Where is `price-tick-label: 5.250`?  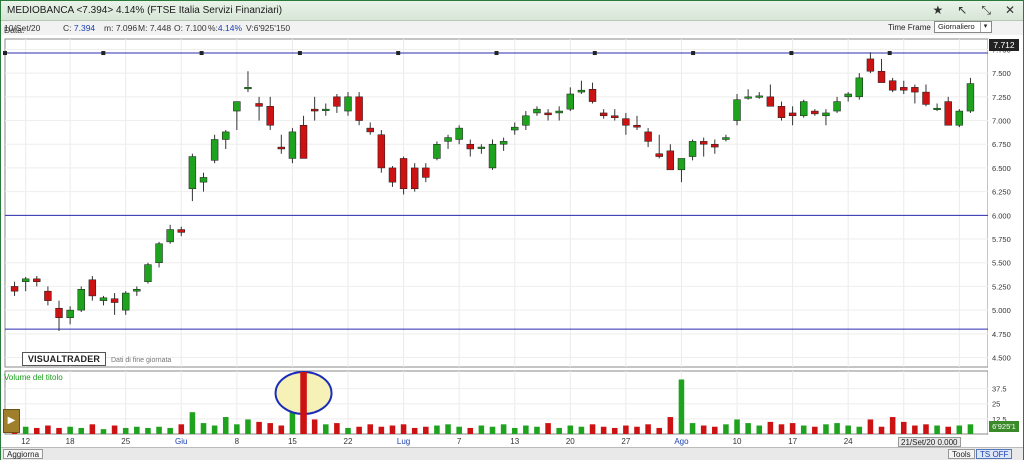 price-tick-label: 5.250 is located at coordinates (1001, 286).